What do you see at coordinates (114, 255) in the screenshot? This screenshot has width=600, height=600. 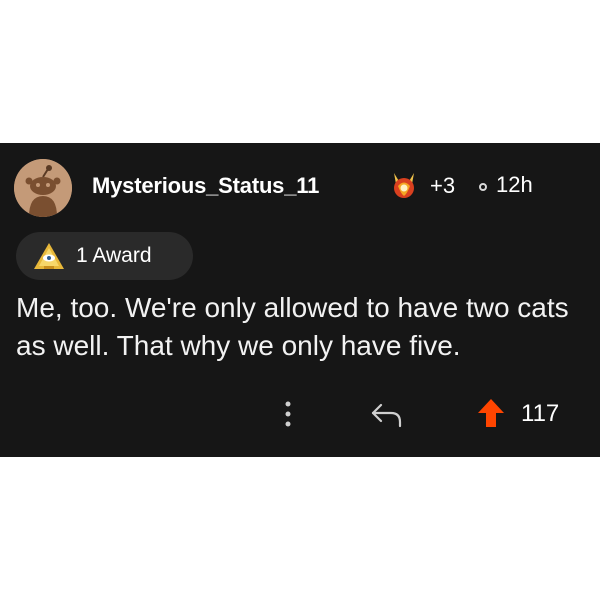 I see `awards-label: 1 Award` at bounding box center [114, 255].